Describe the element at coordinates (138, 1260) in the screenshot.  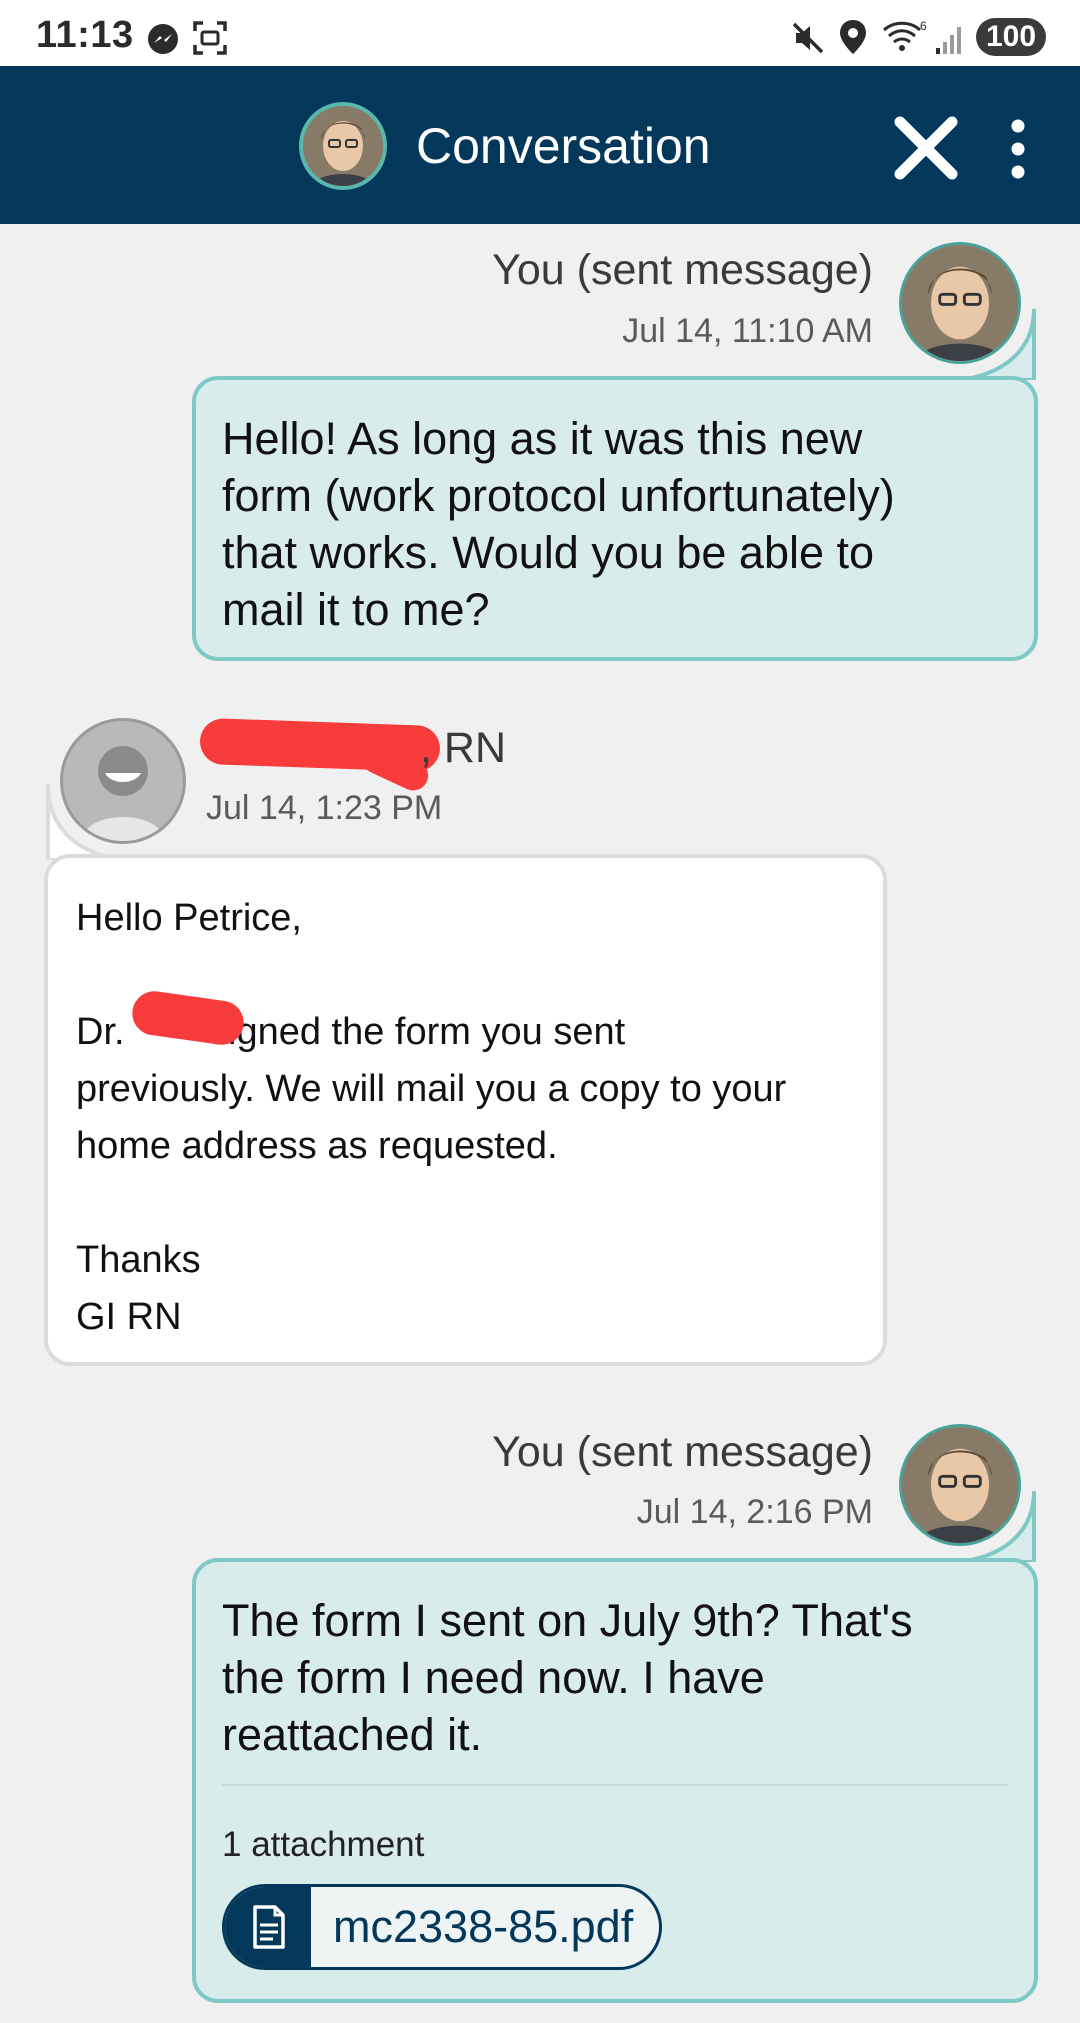
I see `message-line: Thanks` at that location.